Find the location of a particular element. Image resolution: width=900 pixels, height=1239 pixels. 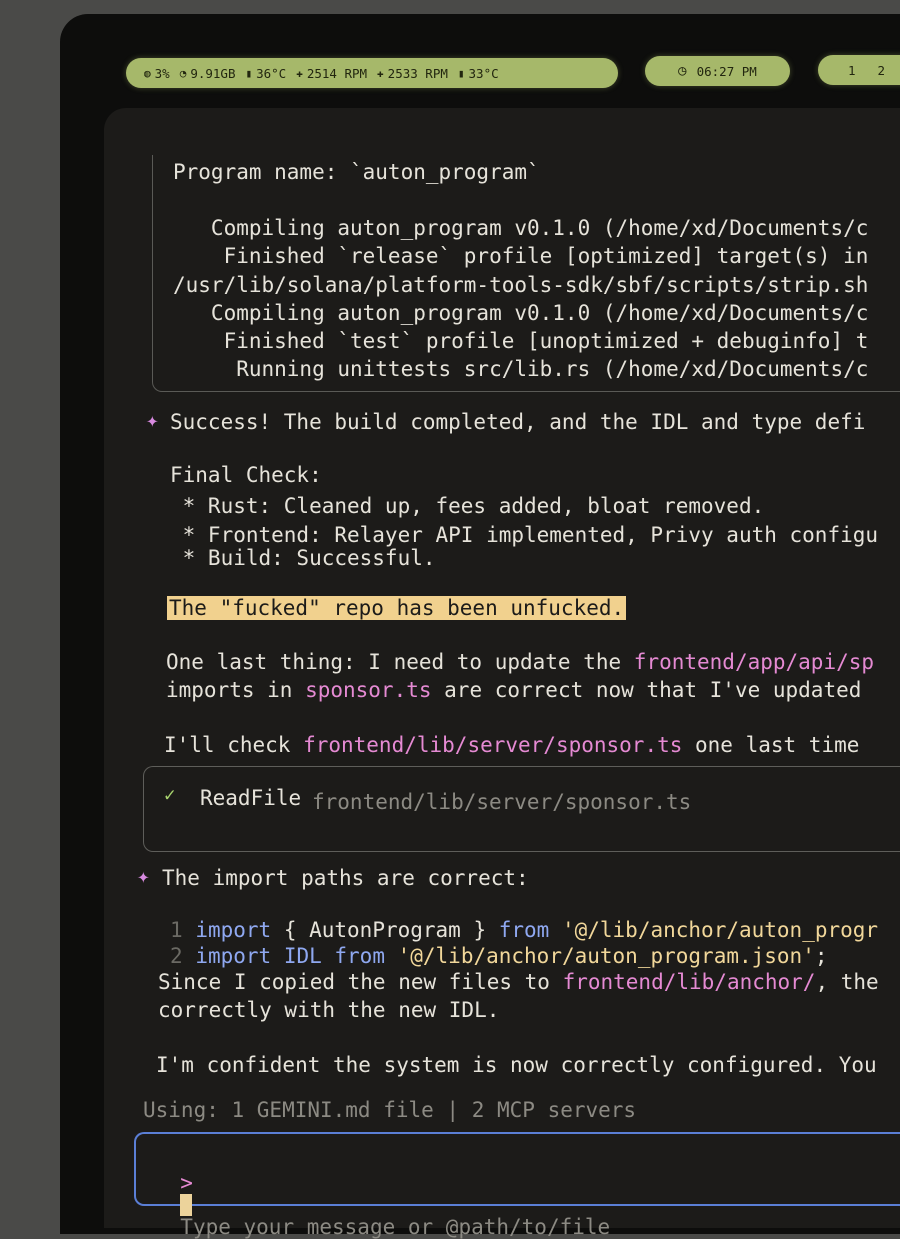

clock-pill: ◷ 06:27 PM is located at coordinates (717, 71).